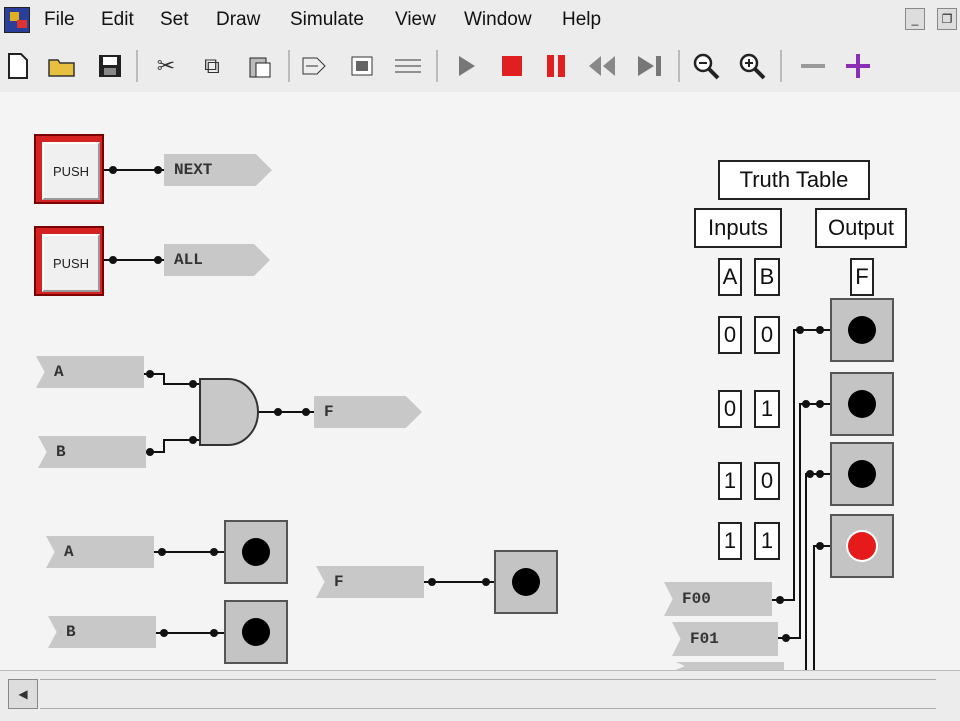 The height and width of the screenshot is (721, 960). I want to click on menu-set: Set, so click(174, 20).